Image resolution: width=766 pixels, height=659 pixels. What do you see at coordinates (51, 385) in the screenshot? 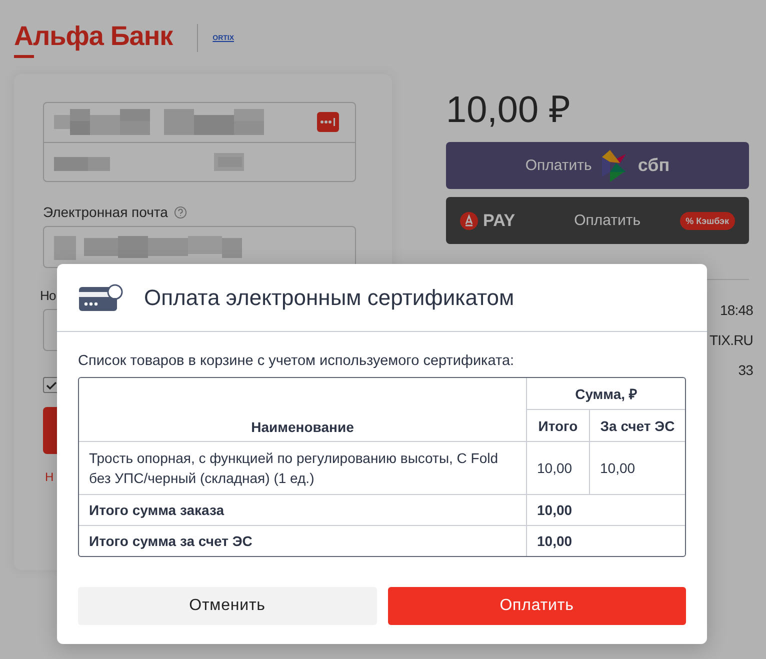
I see `checkmark-icon` at bounding box center [51, 385].